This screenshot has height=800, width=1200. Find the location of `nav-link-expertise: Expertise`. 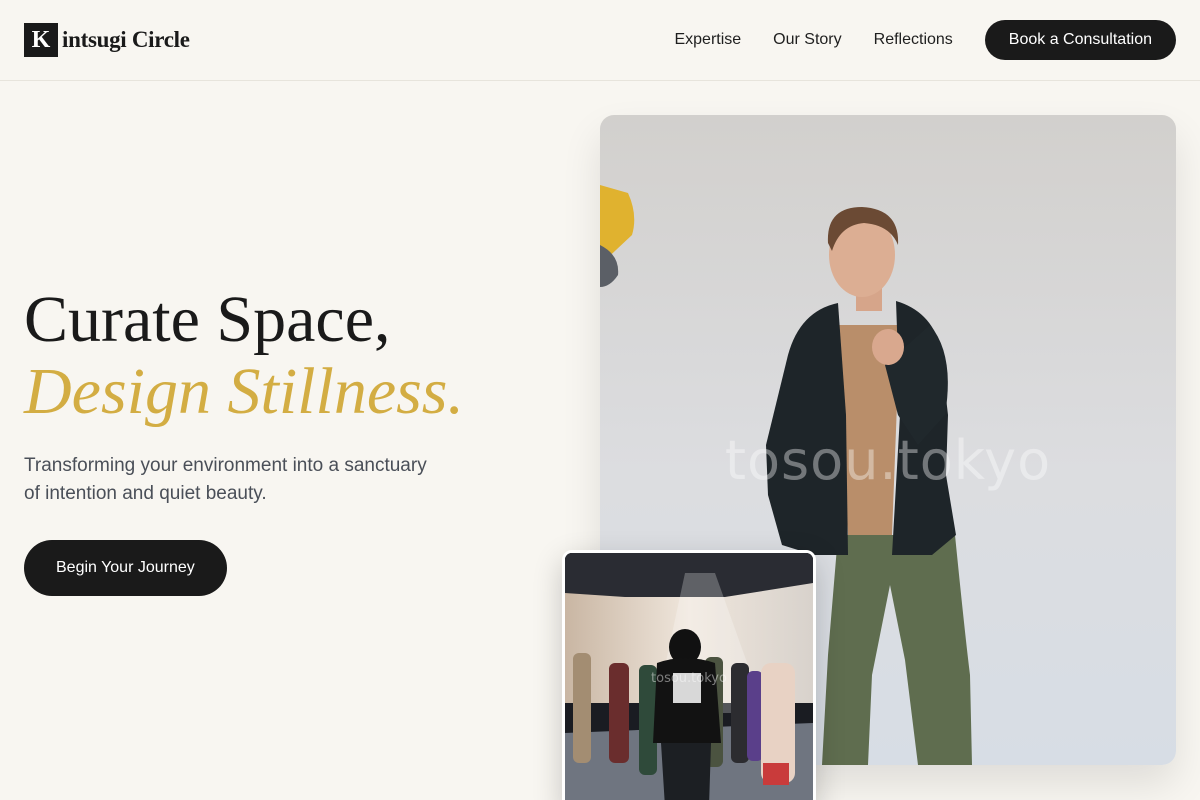

nav-link-expertise: Expertise is located at coordinates (707, 40).